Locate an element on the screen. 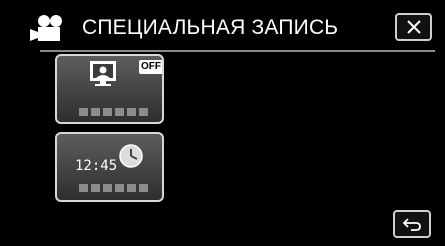  svg-text: 12:45 is located at coordinates (96, 166).